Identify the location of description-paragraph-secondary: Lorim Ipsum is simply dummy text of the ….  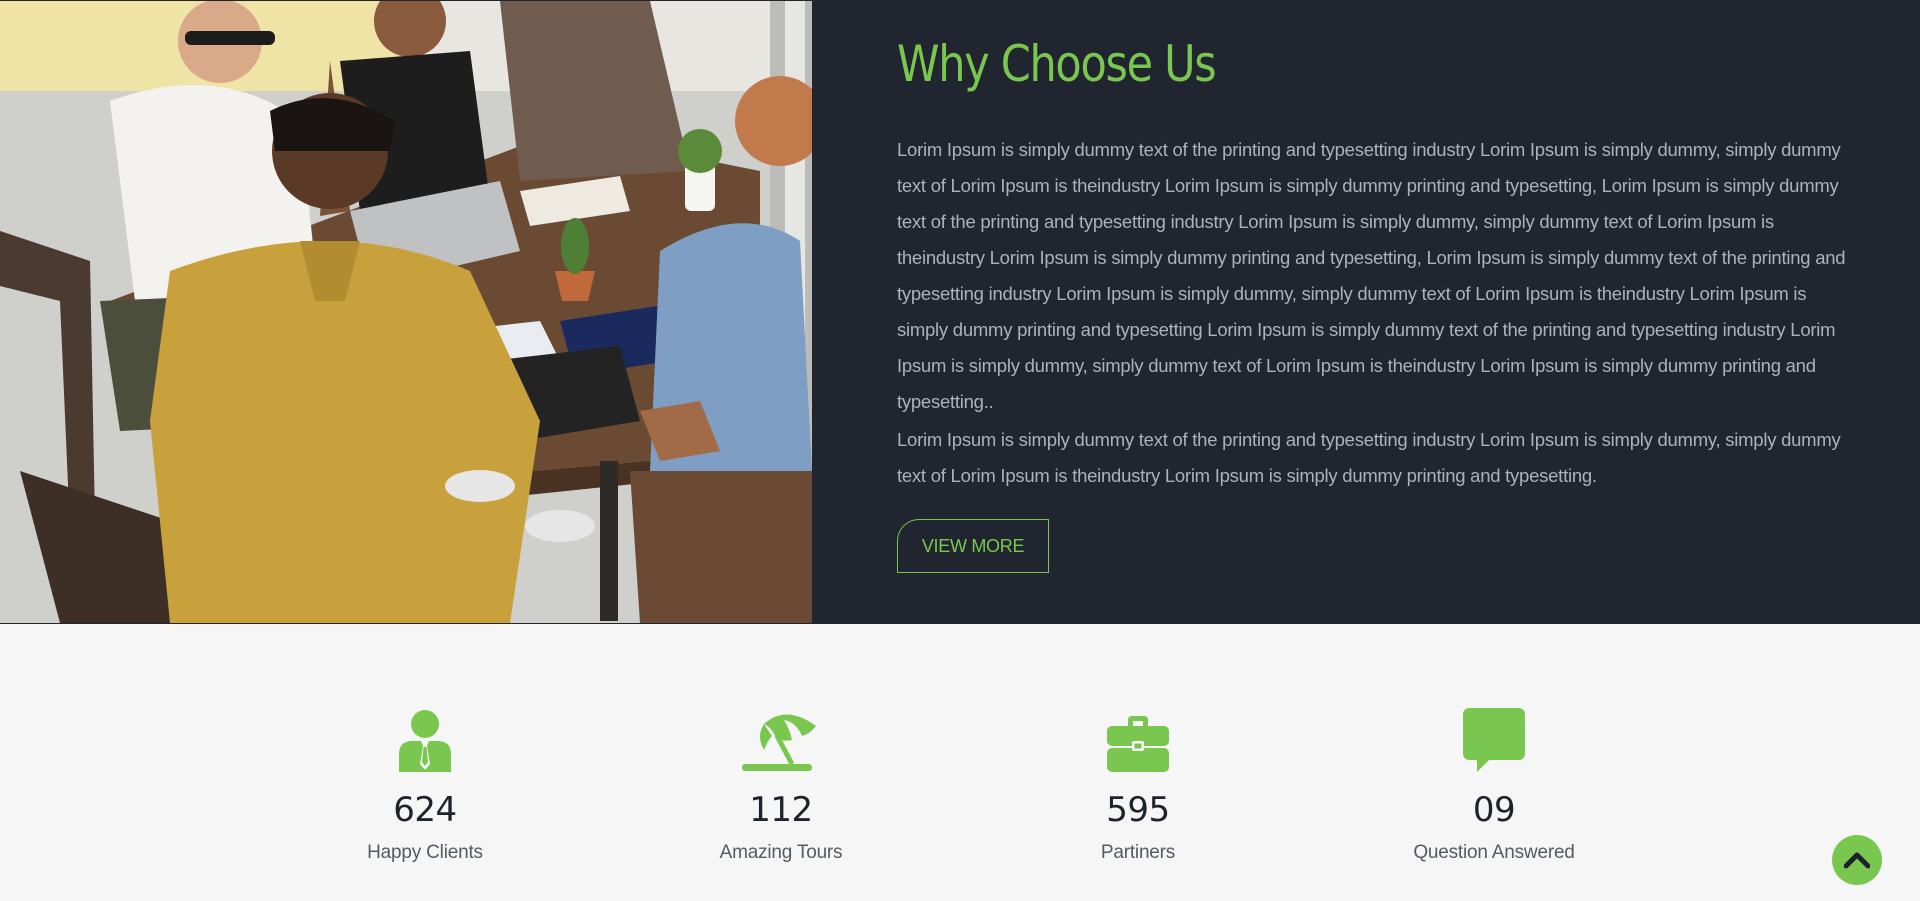
(1369, 457).